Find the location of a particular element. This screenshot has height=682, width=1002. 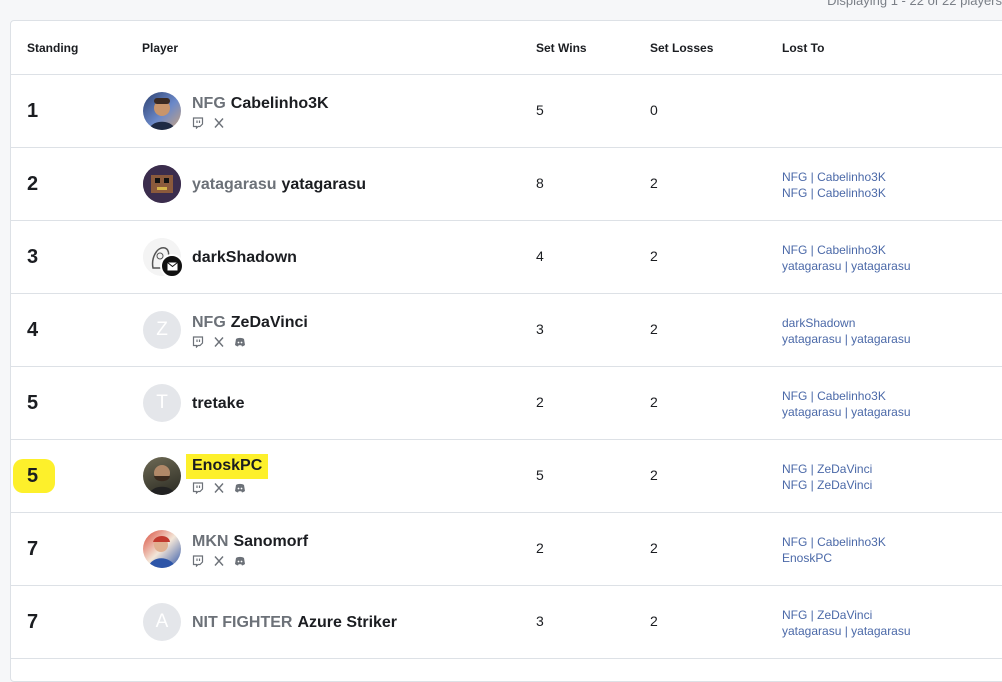

player-tag: tretake is located at coordinates (218, 403).